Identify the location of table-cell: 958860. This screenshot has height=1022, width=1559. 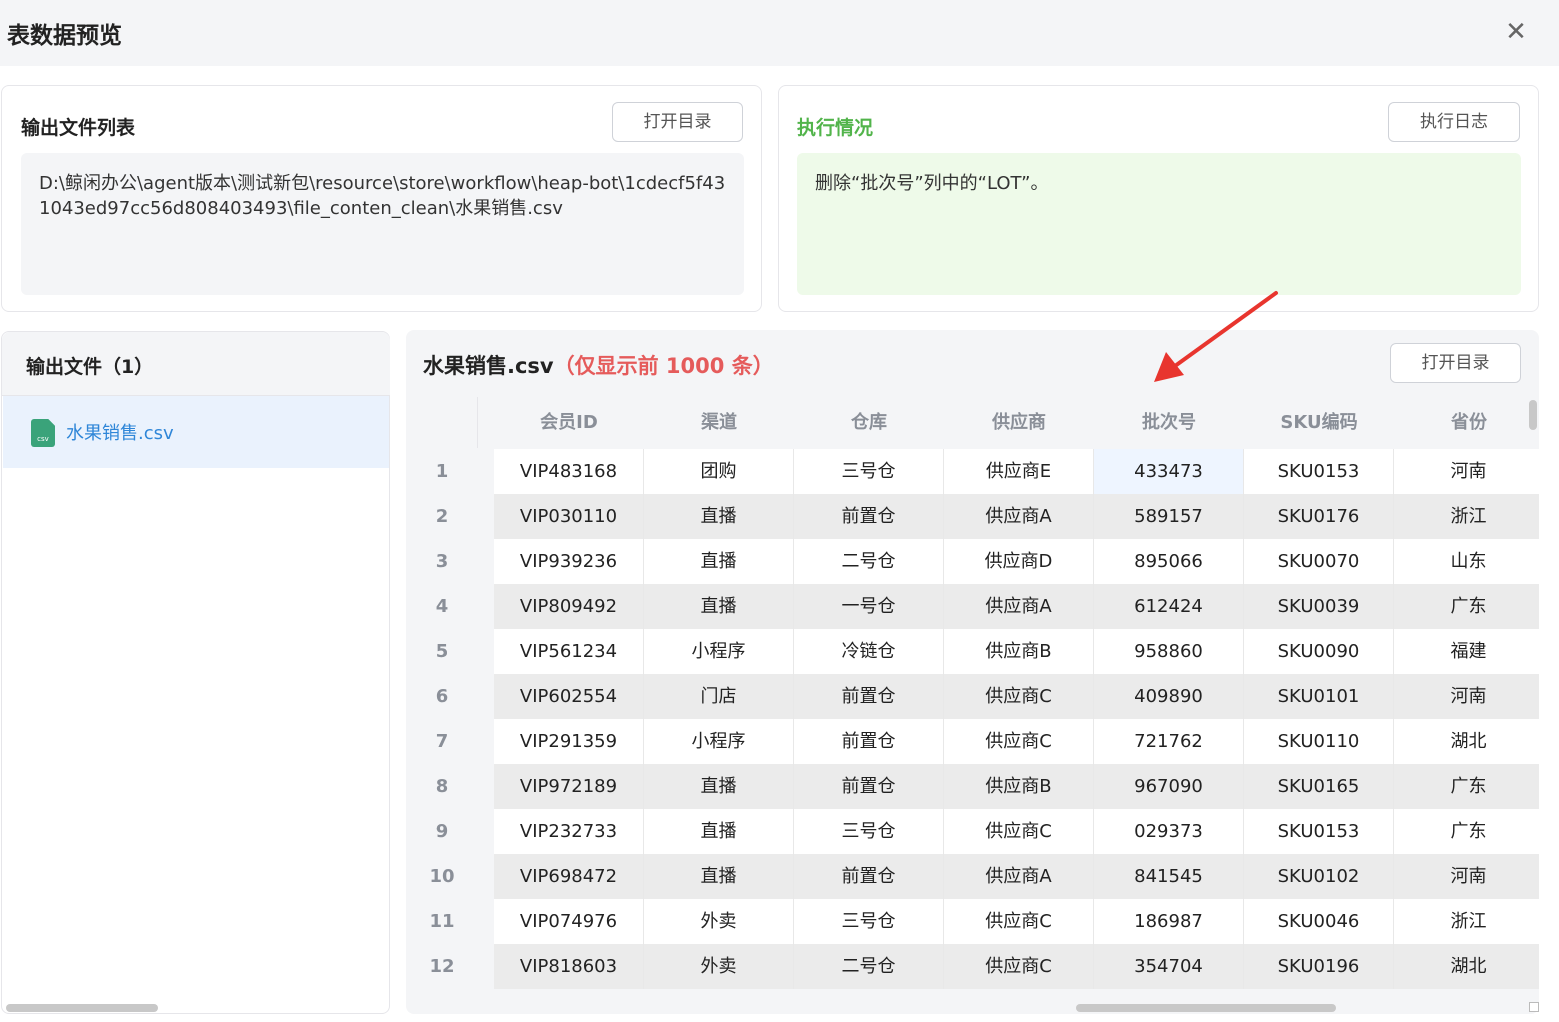
(1169, 651).